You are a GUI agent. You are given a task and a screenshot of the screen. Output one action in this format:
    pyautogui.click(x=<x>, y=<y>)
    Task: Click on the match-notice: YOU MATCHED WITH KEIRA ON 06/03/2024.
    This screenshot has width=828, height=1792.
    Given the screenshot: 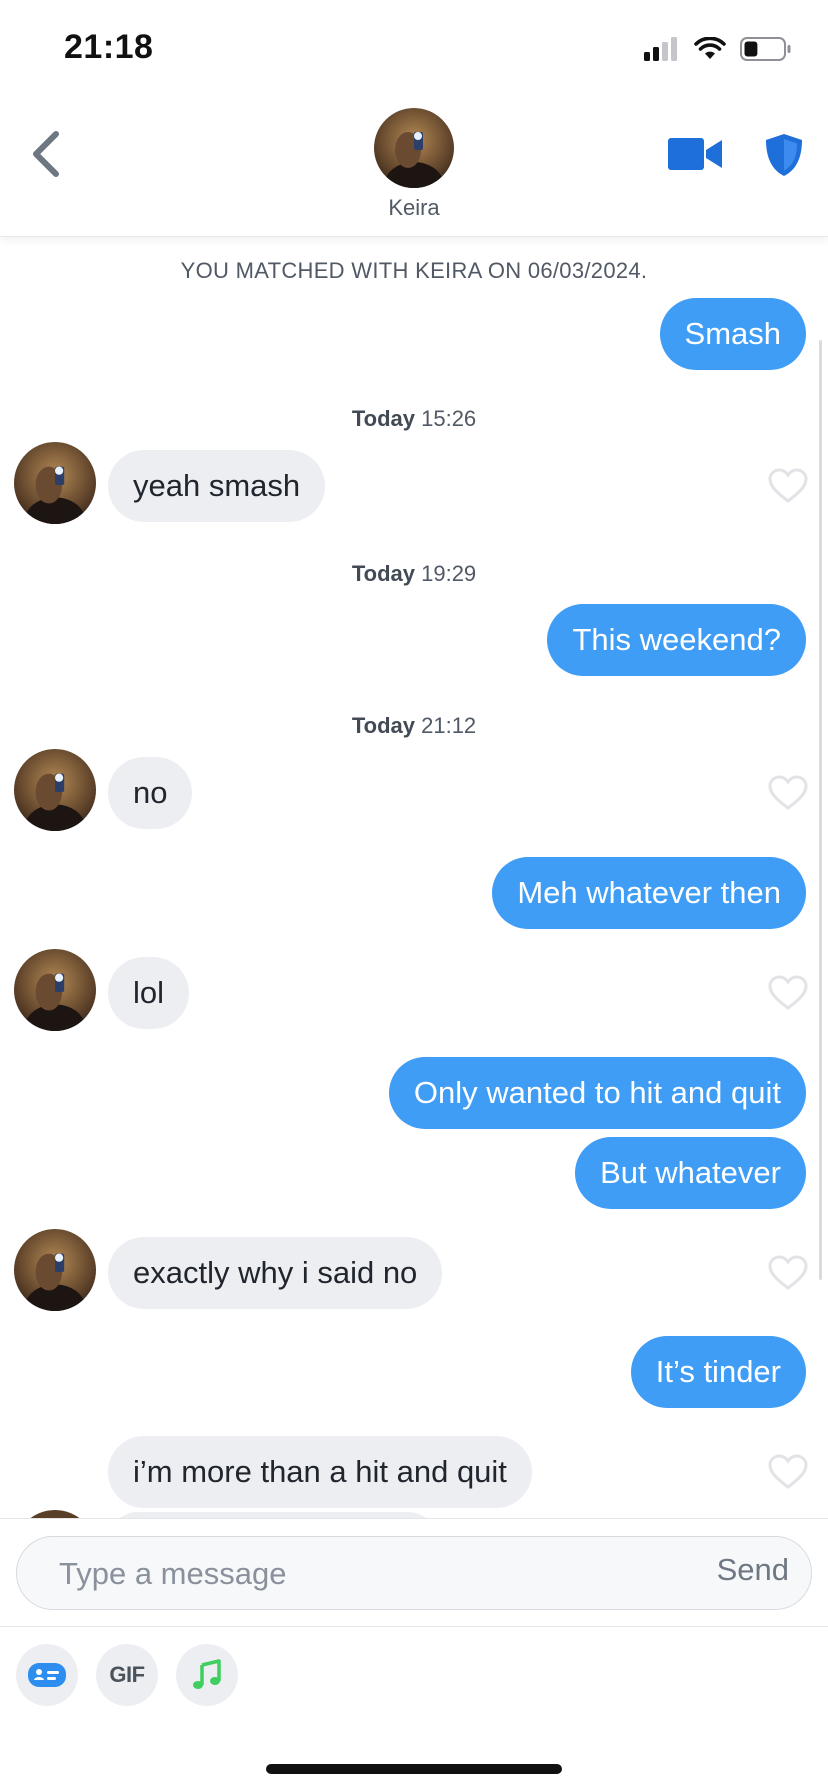 What is the action you would take?
    pyautogui.click(x=414, y=270)
    